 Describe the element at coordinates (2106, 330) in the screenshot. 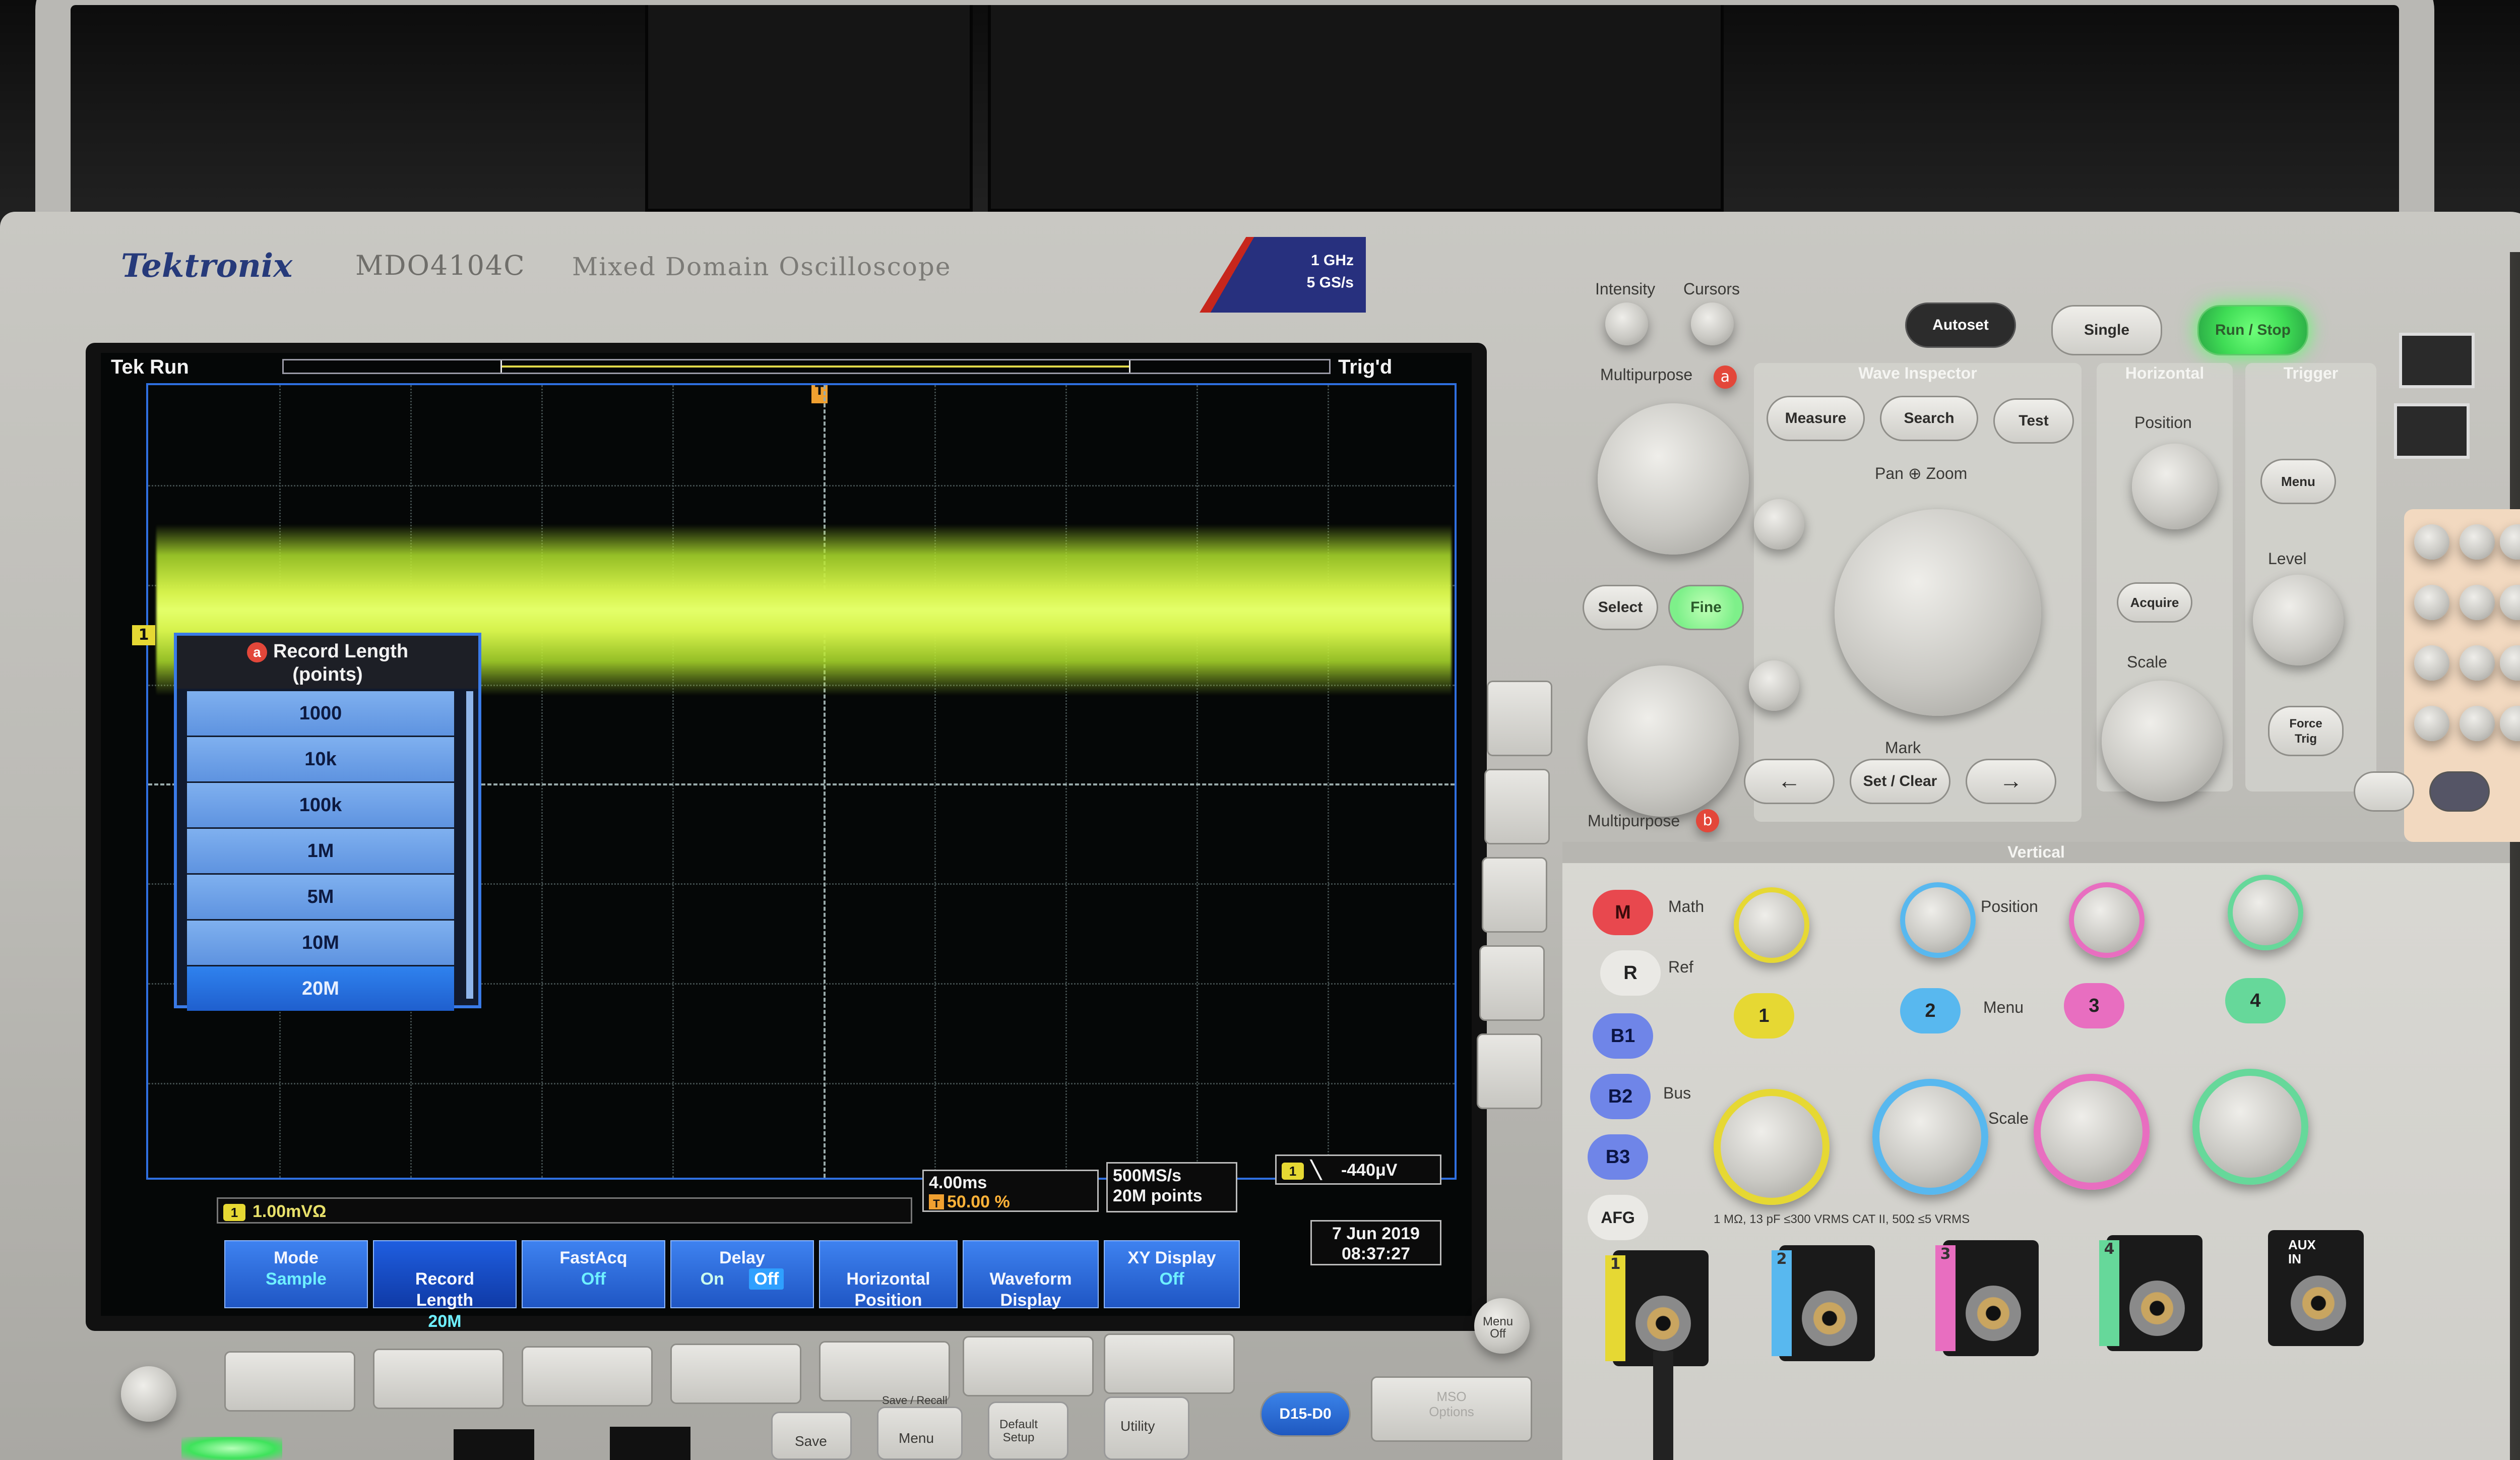

I see `single-button: Single` at that location.